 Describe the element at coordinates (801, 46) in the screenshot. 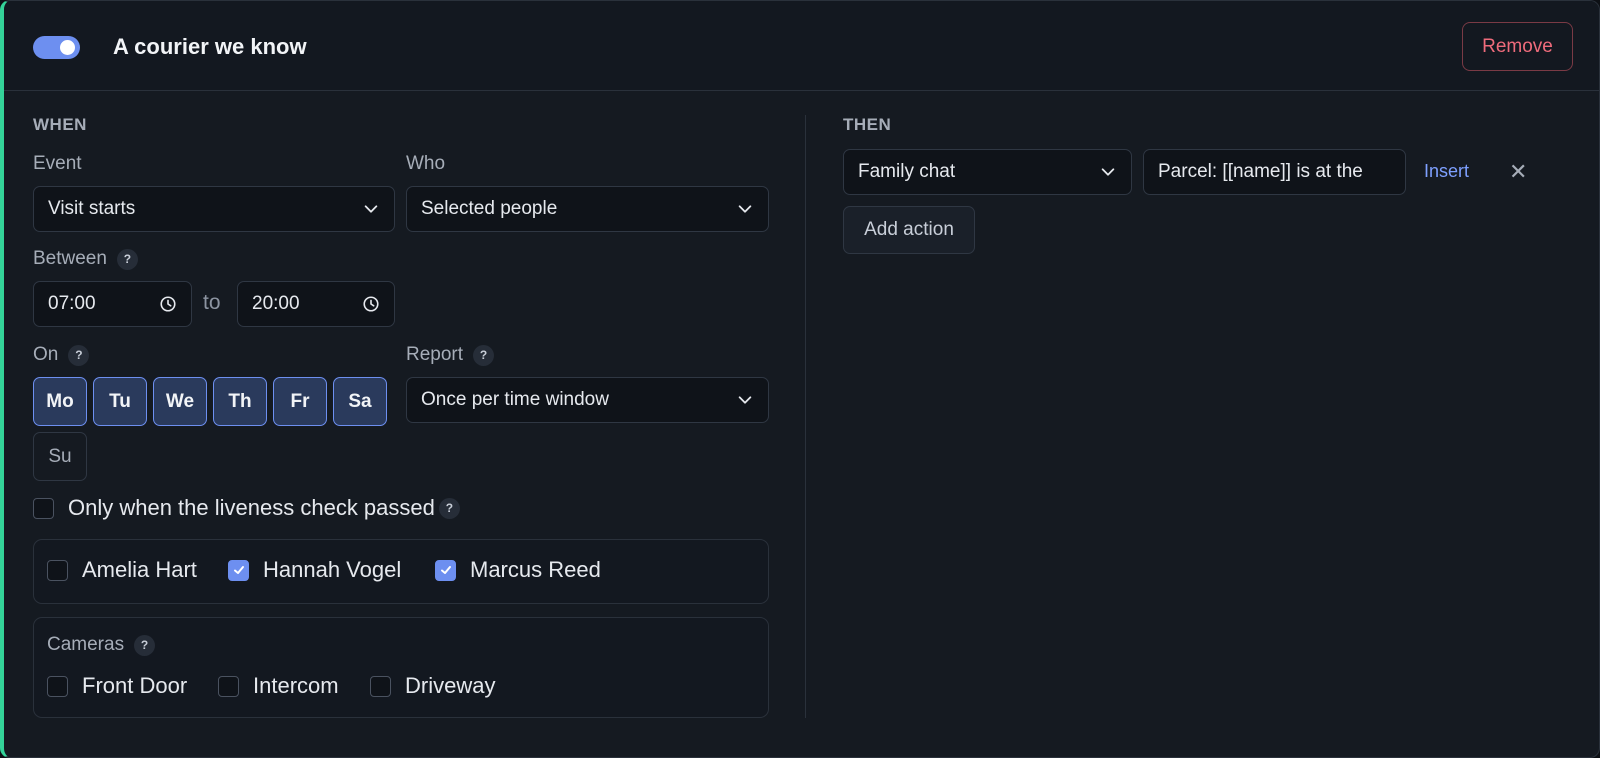

I see `rule-header: A courier we know Remove` at that location.